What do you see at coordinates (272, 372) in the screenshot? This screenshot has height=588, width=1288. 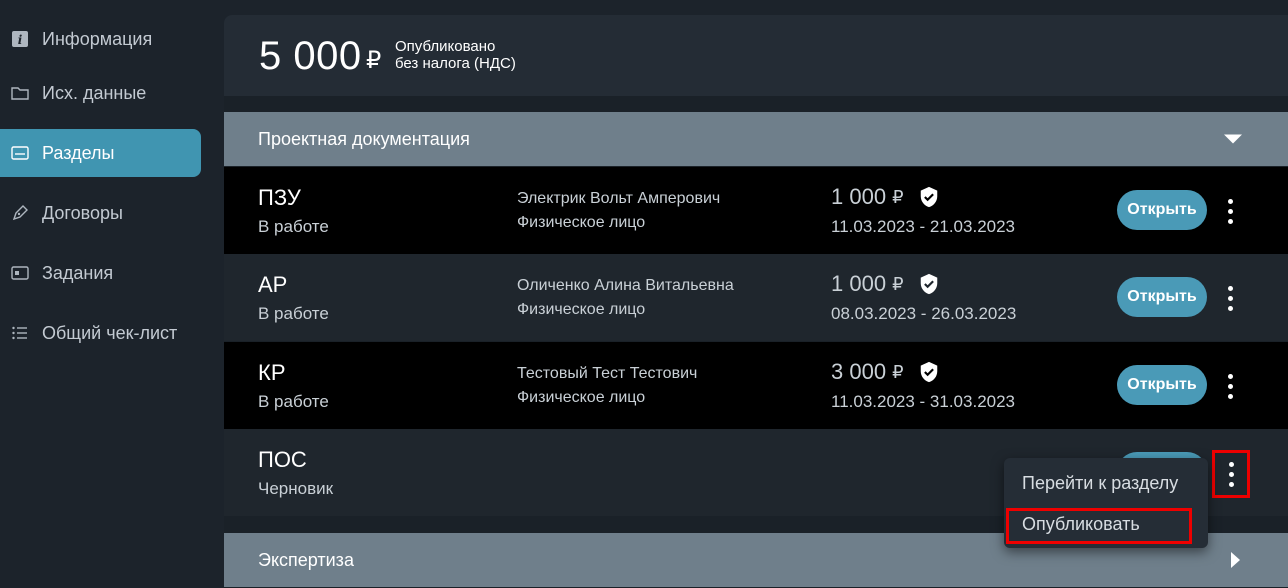 I see `section-name: КР` at bounding box center [272, 372].